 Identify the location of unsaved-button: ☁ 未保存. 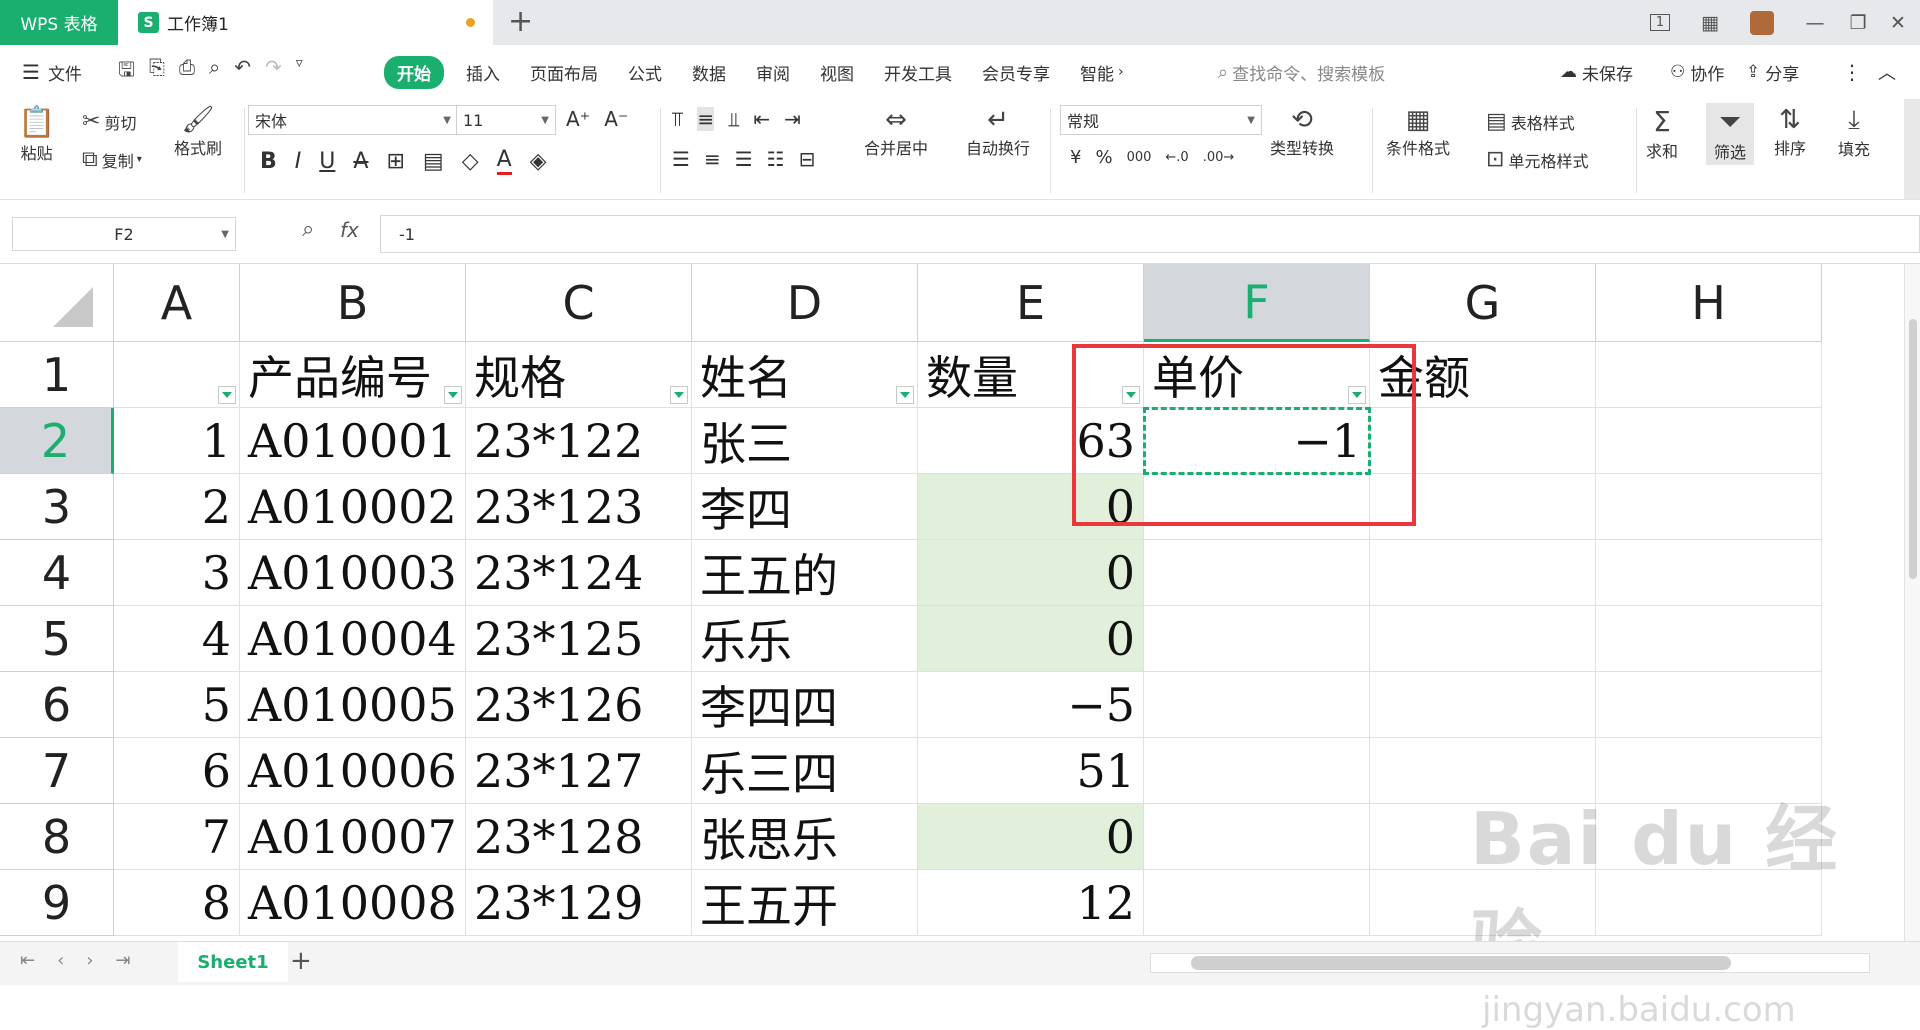
(1596, 72).